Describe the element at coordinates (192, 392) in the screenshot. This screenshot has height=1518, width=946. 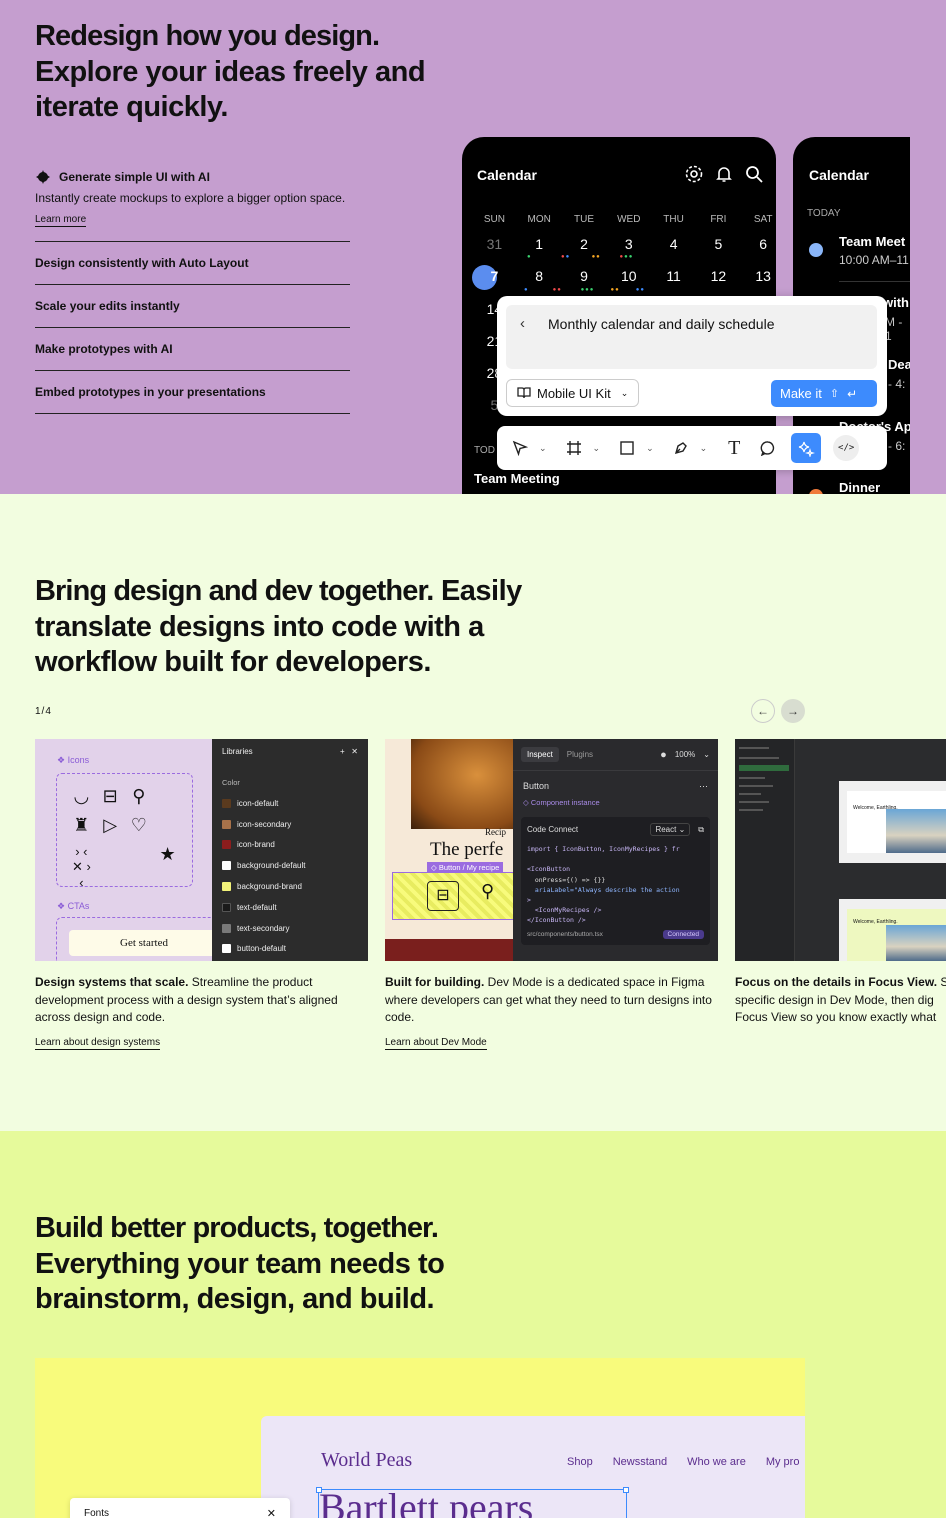
I see `feature-item-embed-prototypes: Embed prototypes in your presentations` at that location.